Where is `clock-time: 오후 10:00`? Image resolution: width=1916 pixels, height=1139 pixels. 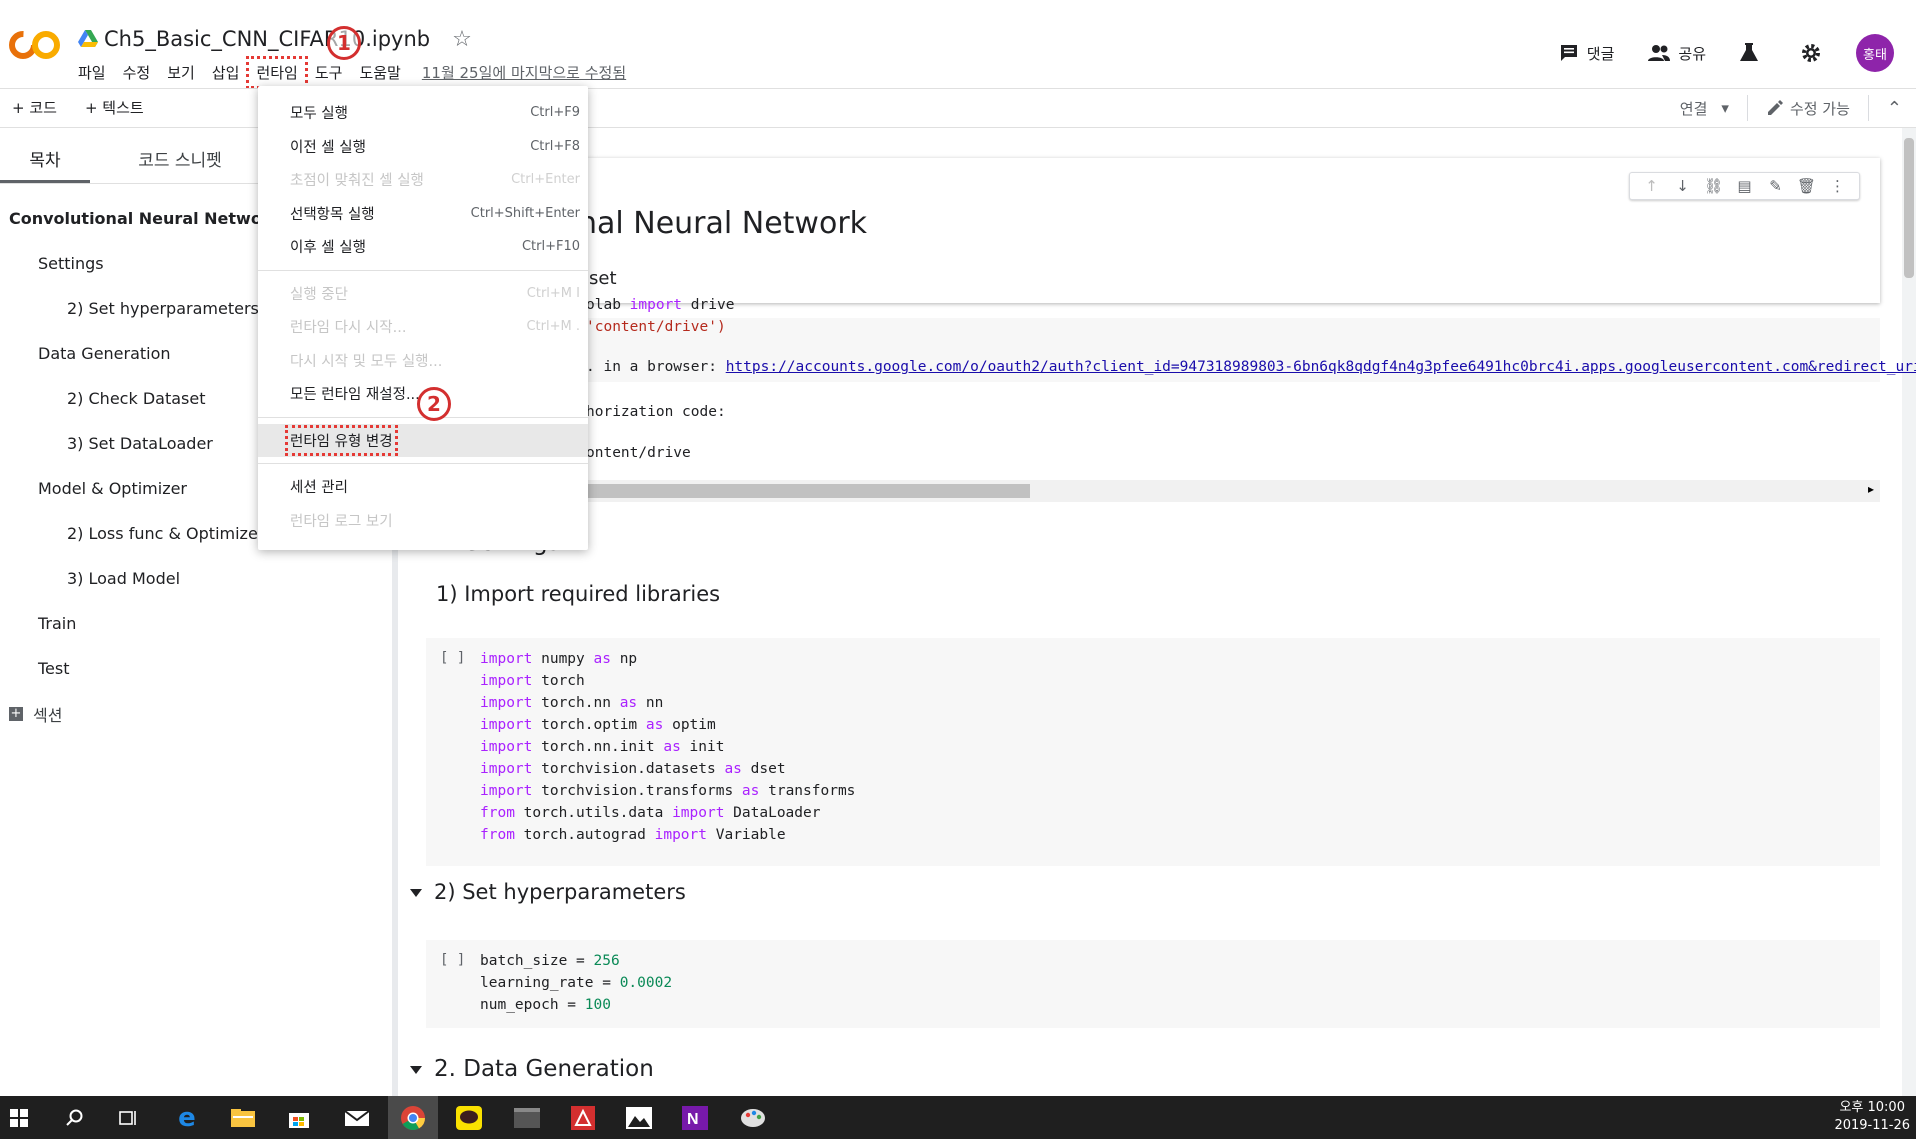 clock-time: 오후 10:00 is located at coordinates (1872, 1107).